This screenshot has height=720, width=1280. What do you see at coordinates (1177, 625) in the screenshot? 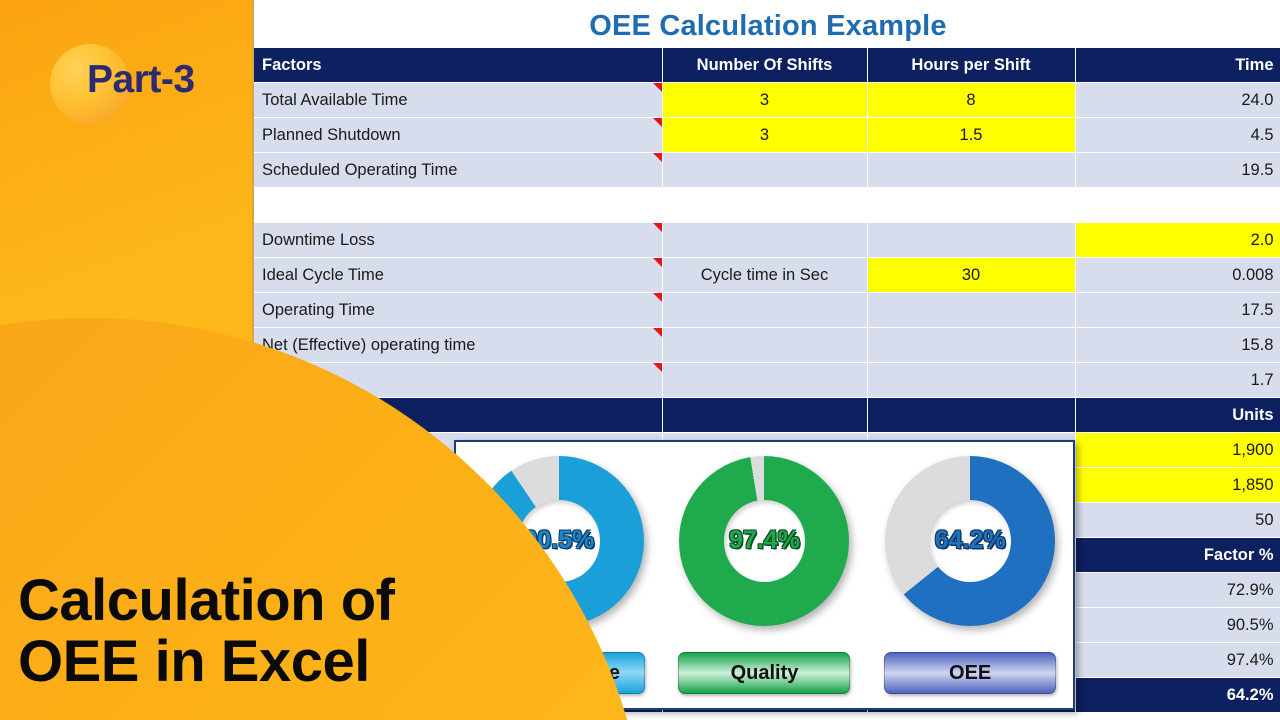
I see `cell-factor-percent: 90.5%` at bounding box center [1177, 625].